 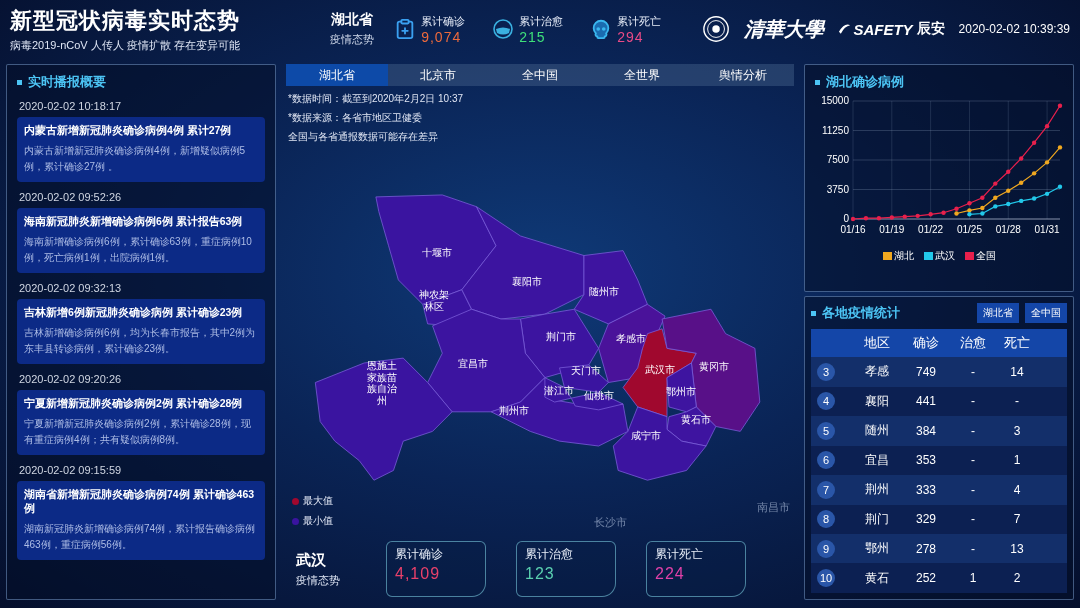 What do you see at coordinates (926, 489) in the screenshot?
I see `table-cell-text: 333` at bounding box center [926, 489].